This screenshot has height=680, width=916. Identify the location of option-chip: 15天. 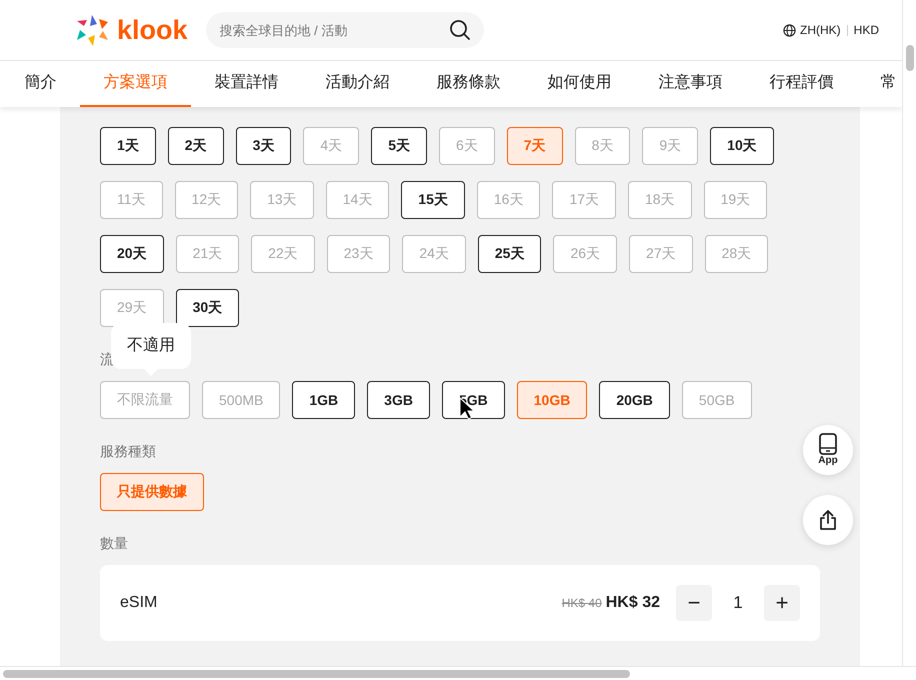
(433, 200).